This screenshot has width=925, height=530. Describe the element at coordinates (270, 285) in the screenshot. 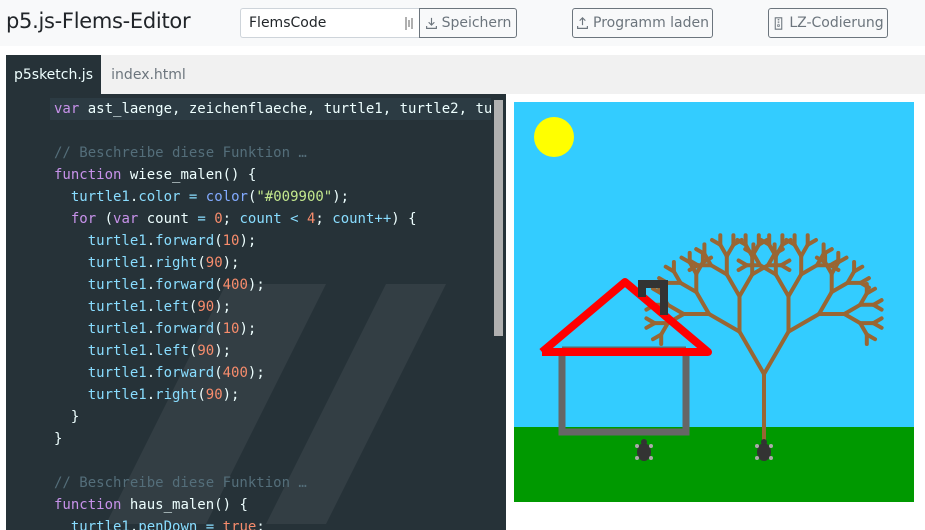

I see `code-line: 9 turtle1.forward(400);` at that location.